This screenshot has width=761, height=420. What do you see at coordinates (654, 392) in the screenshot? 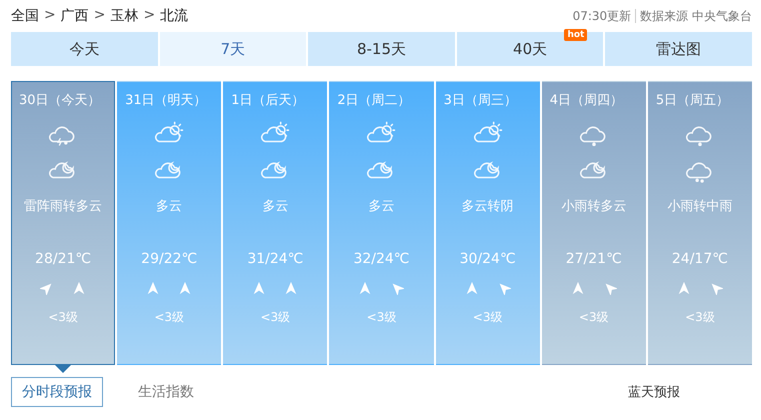
I see `side-link: 蓝天预报` at bounding box center [654, 392].